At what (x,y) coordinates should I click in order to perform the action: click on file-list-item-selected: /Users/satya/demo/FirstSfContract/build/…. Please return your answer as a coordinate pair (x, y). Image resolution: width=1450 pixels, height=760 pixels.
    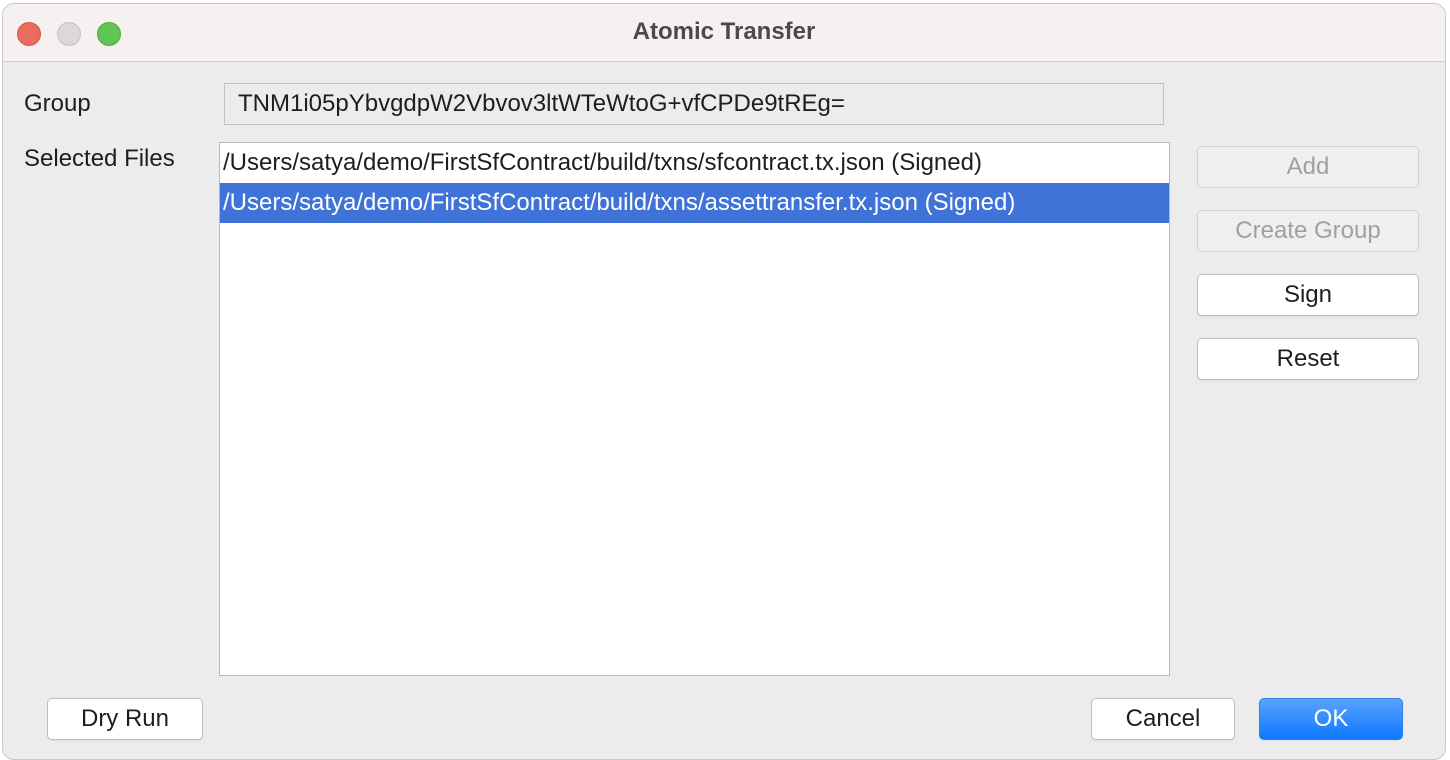
    Looking at the image, I should click on (694, 203).